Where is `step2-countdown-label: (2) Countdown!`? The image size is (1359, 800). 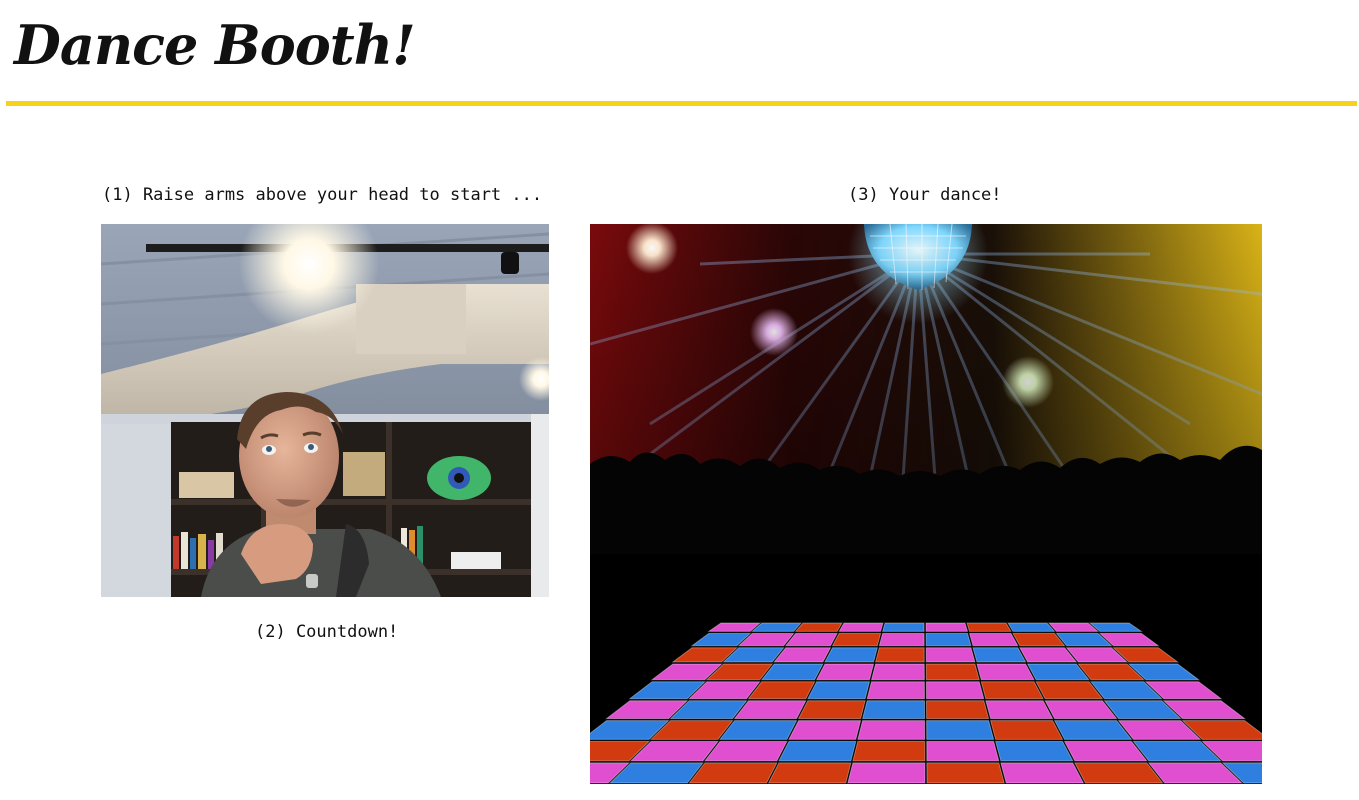 step2-countdown-label: (2) Countdown! is located at coordinates (327, 632).